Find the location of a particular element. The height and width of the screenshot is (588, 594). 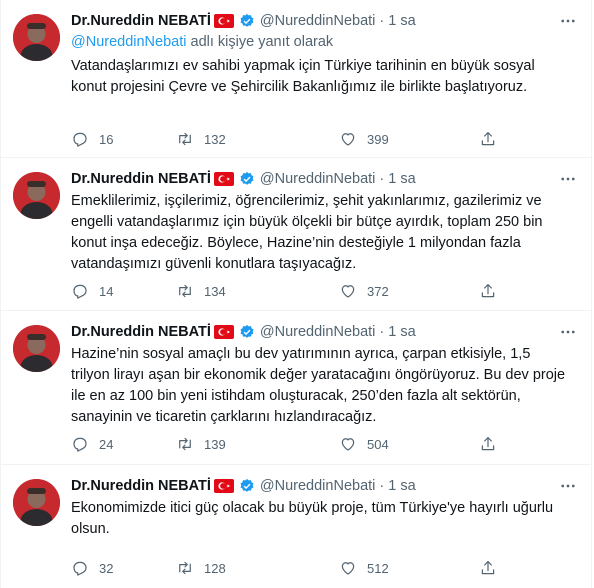

reply-count: 16 is located at coordinates (106, 139).